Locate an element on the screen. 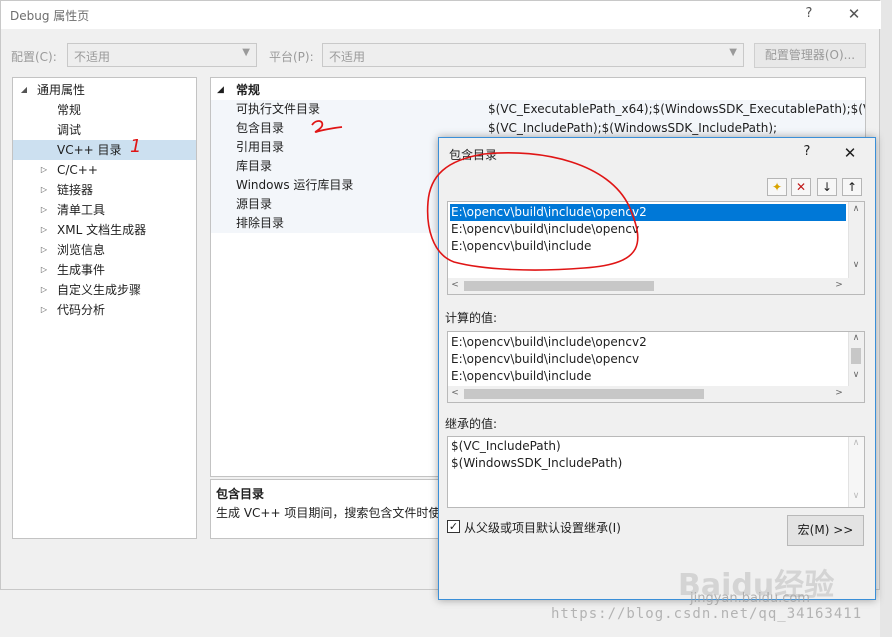 Image resolution: width=892 pixels, height=637 pixels. tree-item-label: XML 文档生成器 is located at coordinates (102, 230).